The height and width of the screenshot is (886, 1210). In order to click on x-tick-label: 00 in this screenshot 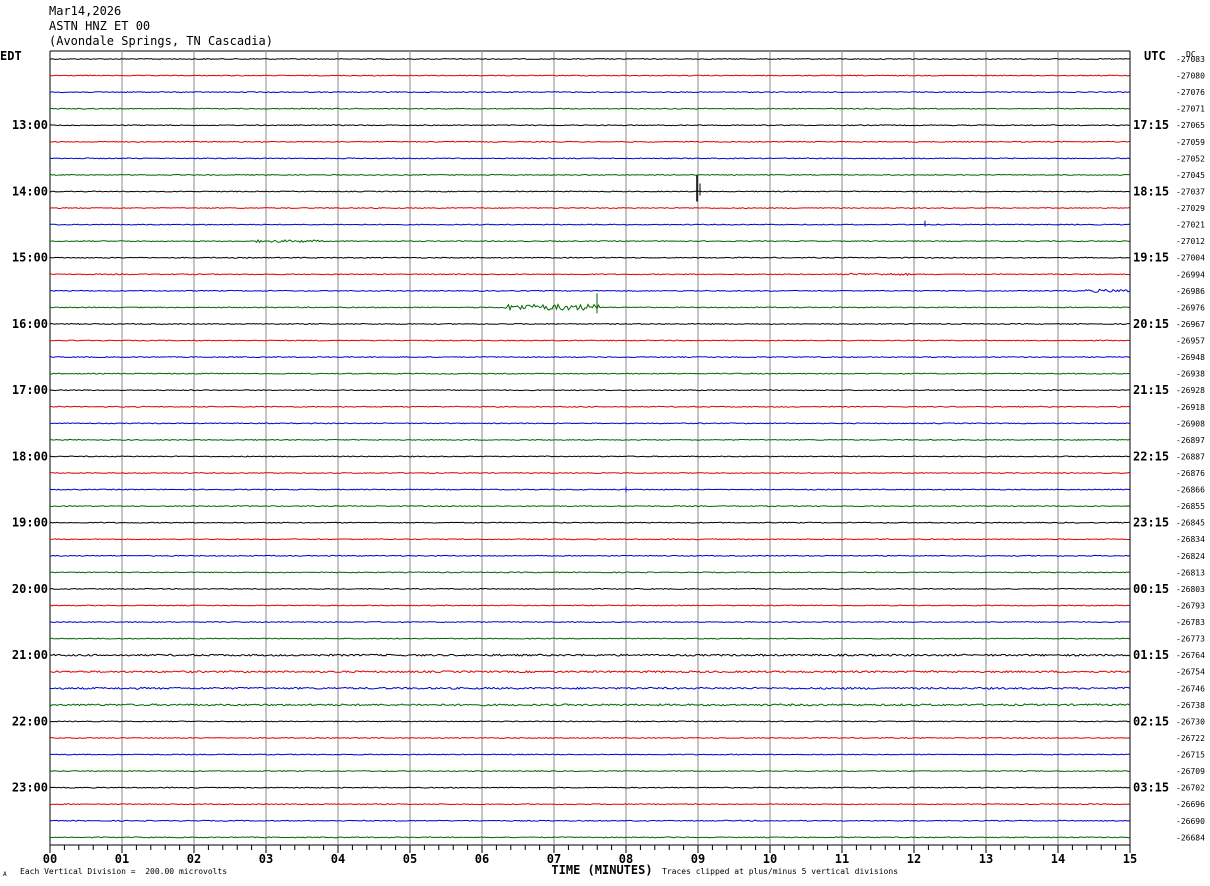, I will do `click(50, 859)`.